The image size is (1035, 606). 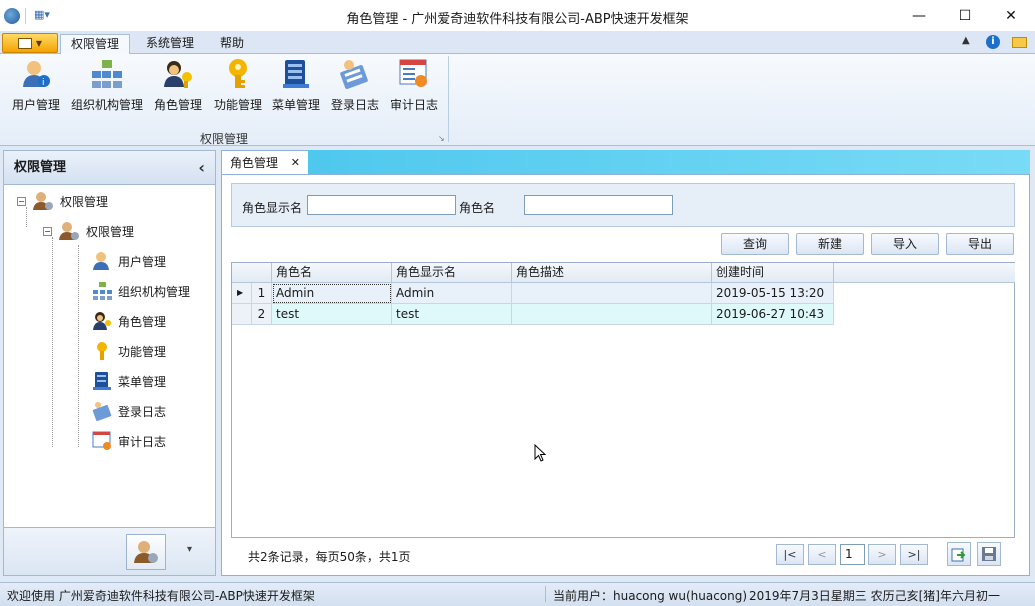 What do you see at coordinates (189, 549) in the screenshot?
I see `nav-dropdown-icon: ▾` at bounding box center [189, 549].